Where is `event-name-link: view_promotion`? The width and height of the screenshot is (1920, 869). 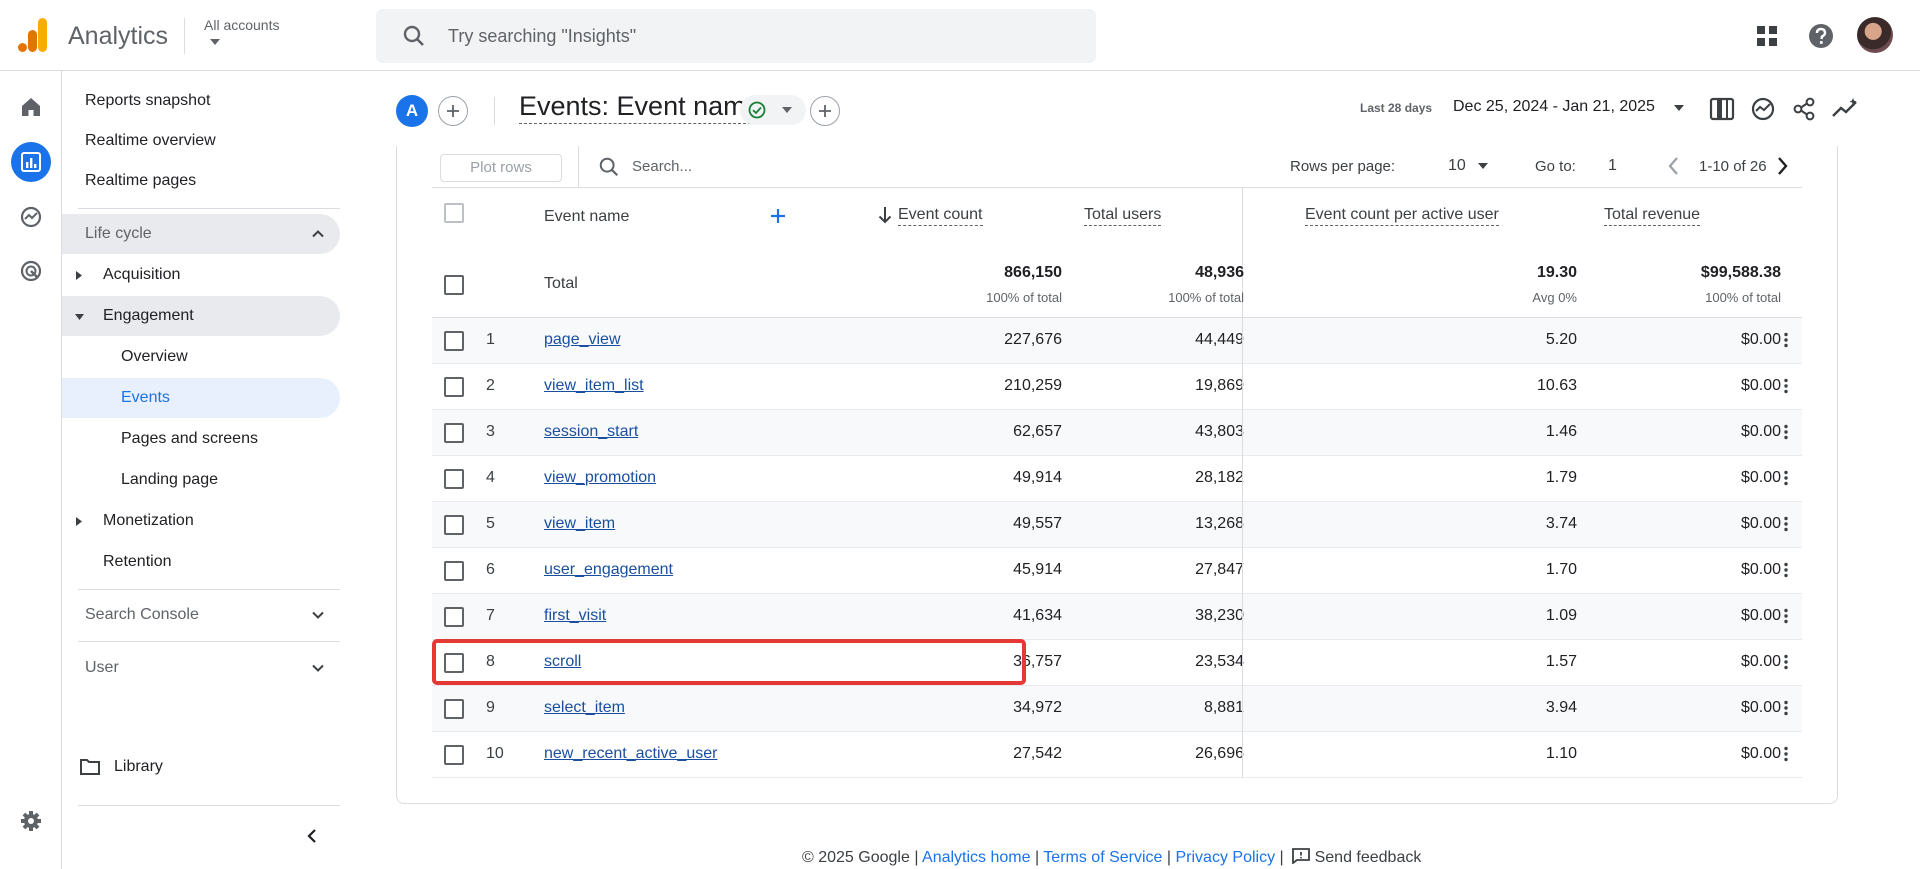
event-name-link: view_promotion is located at coordinates (600, 478).